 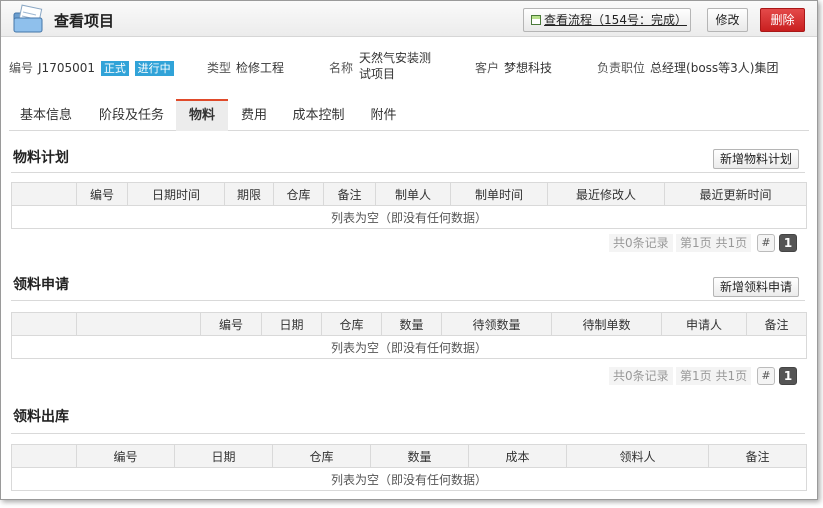 I want to click on table-header-row: 编号 日期 仓库 数量 待领数量 待制单数 申请人 备注, so click(x=409, y=324).